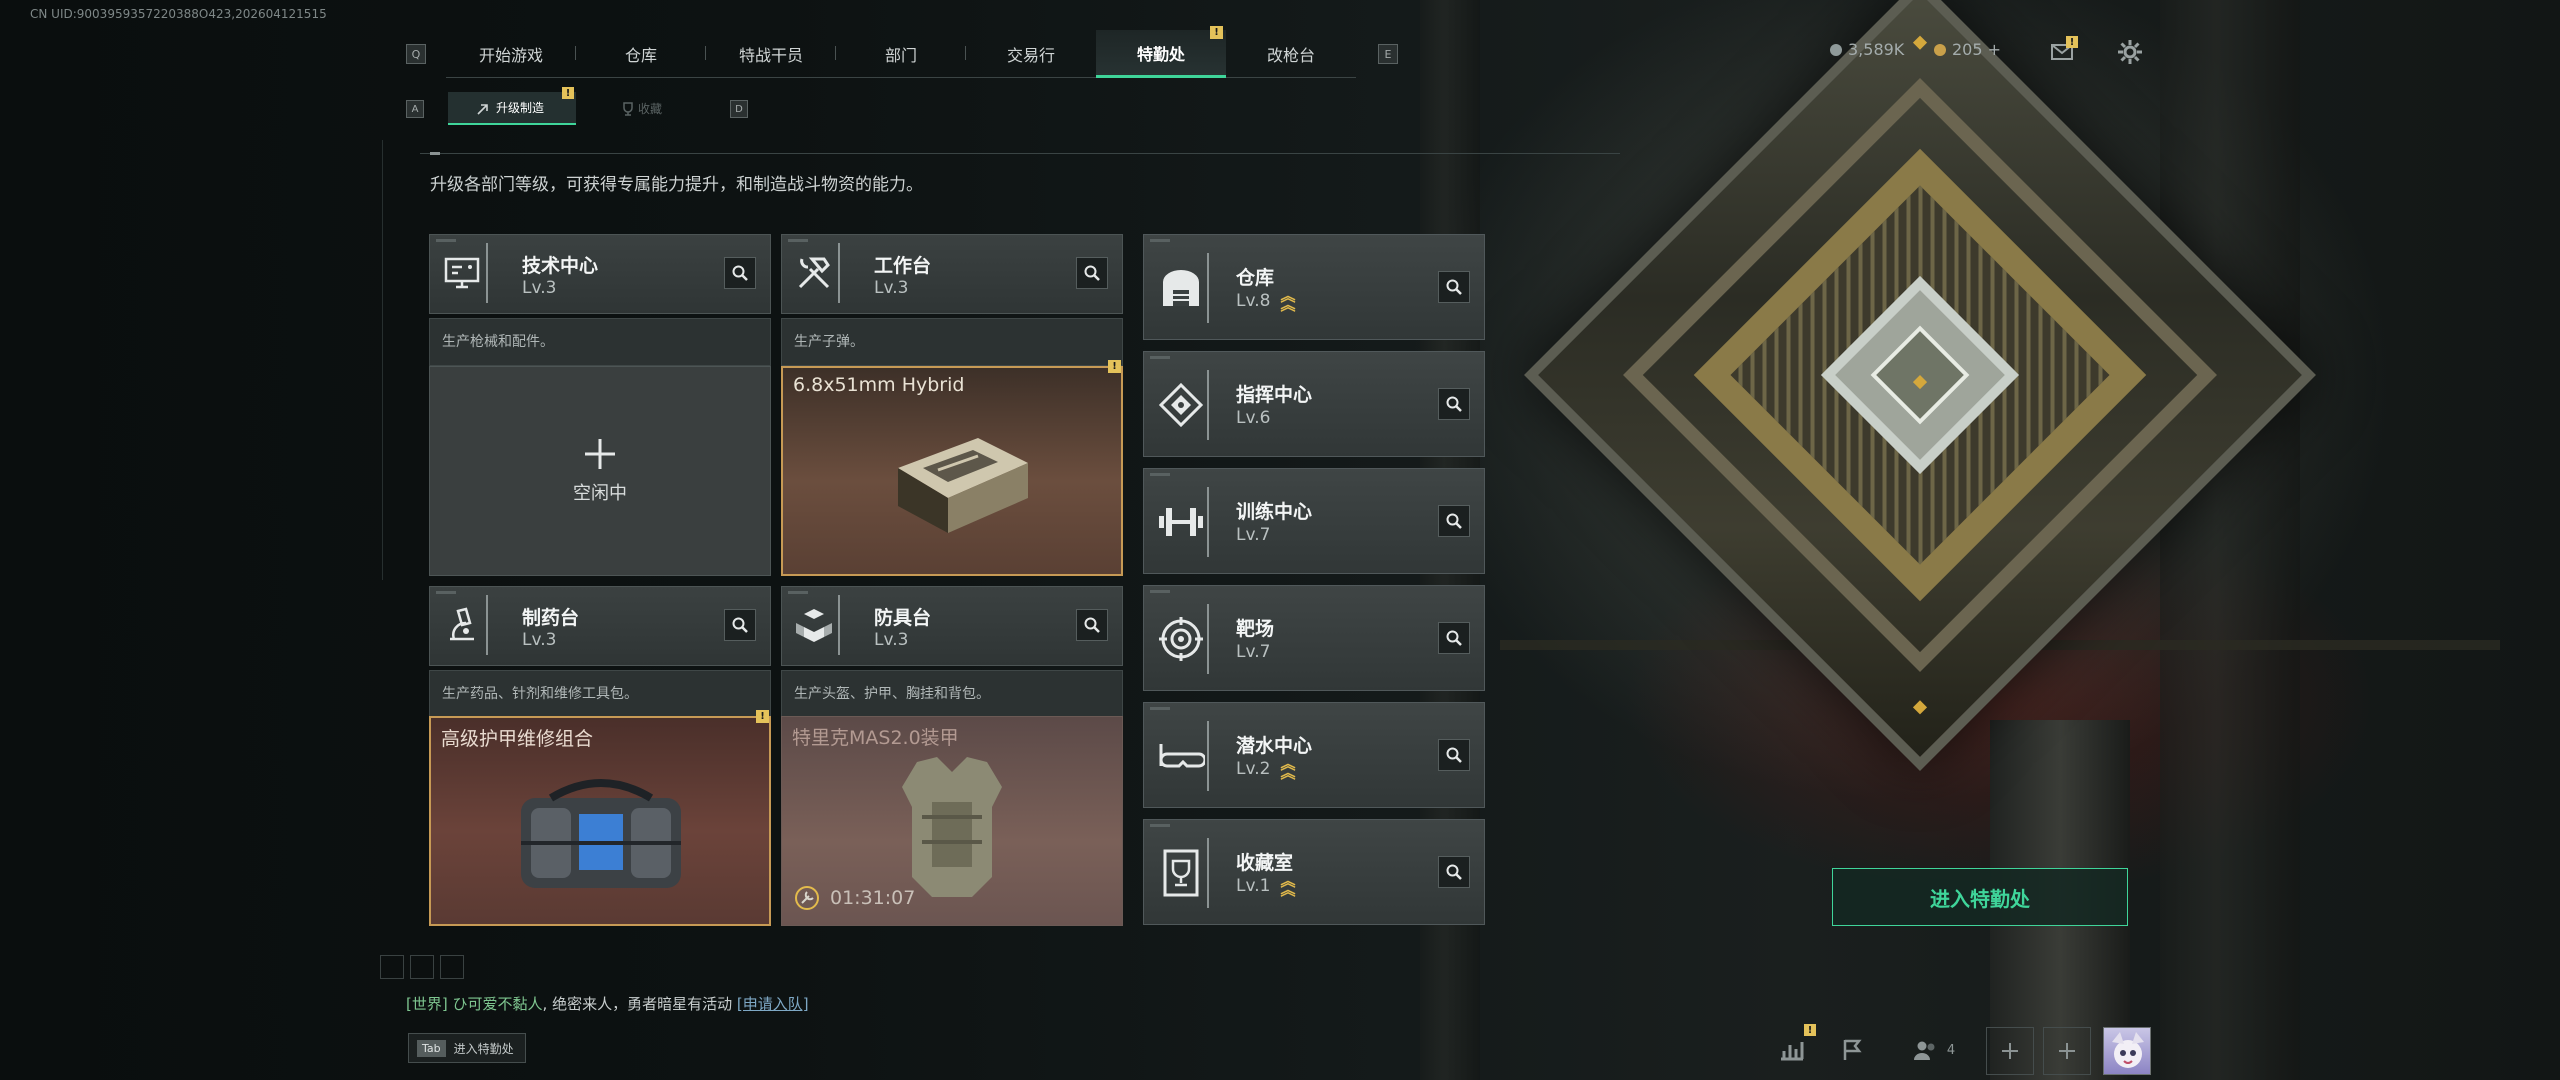  Describe the element at coordinates (600, 471) in the screenshot. I see `production-slot-idle: 空闲中` at that location.